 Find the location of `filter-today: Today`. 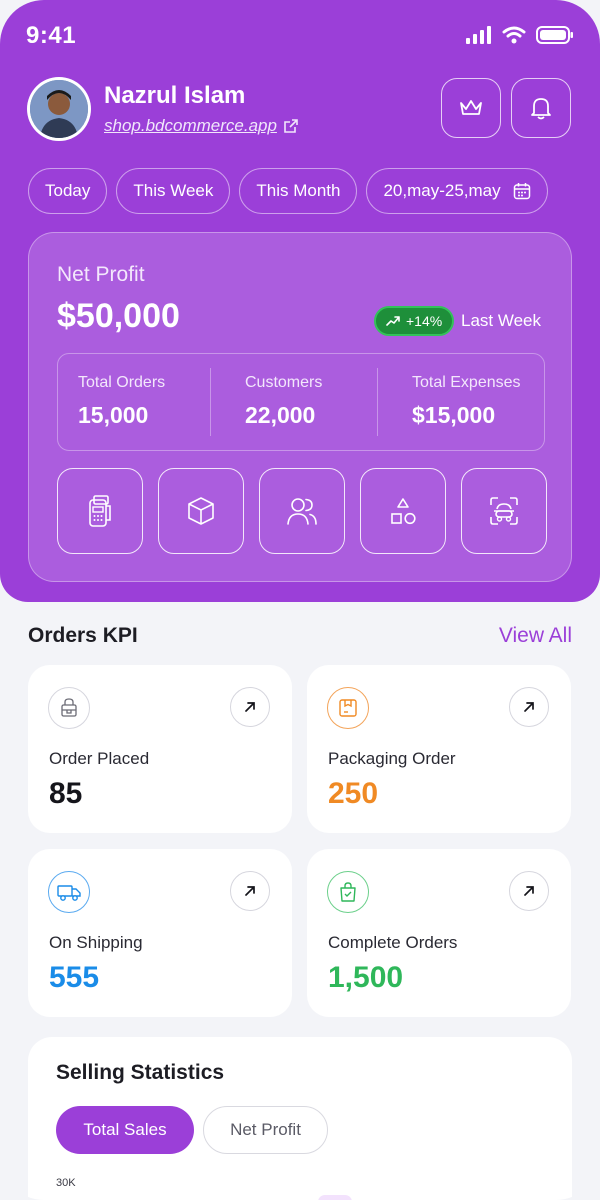

filter-today: Today is located at coordinates (68, 191).